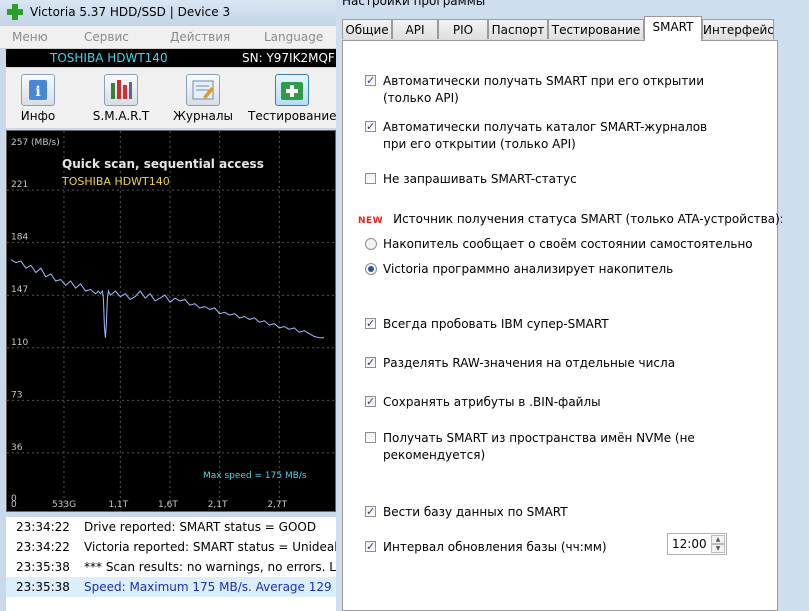 This screenshot has width=809, height=611. Describe the element at coordinates (421, 98) in the screenshot. I see `auto-smart-label-line2: (только API)` at that location.